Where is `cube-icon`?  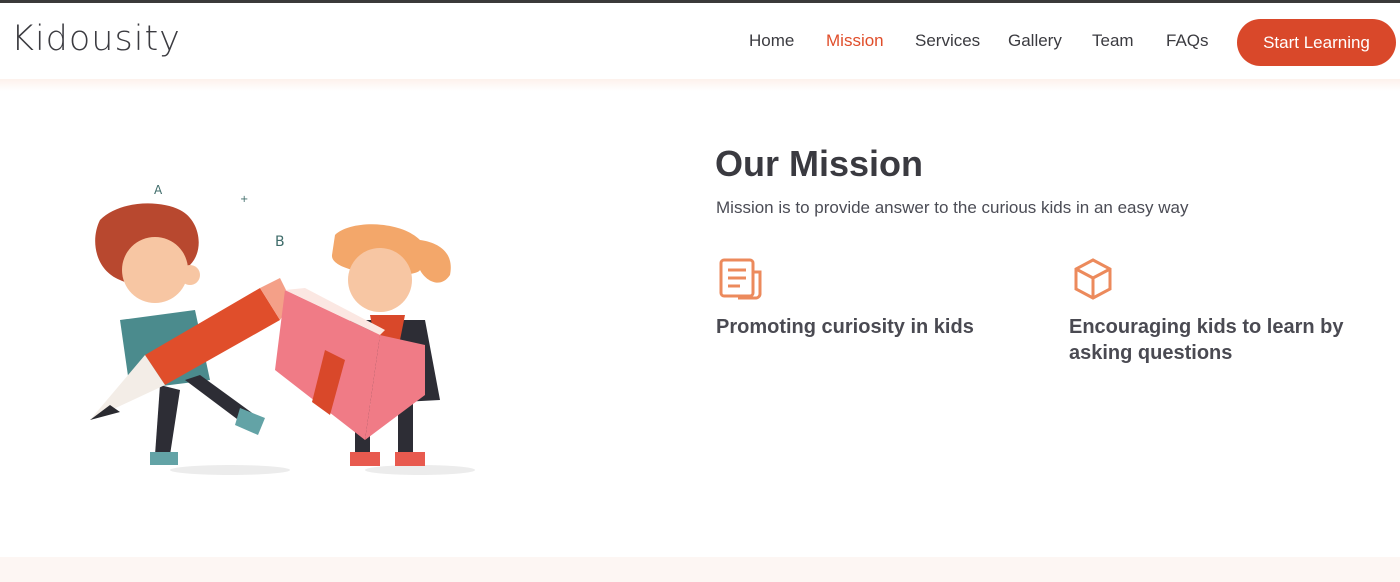 cube-icon is located at coordinates (1093, 279).